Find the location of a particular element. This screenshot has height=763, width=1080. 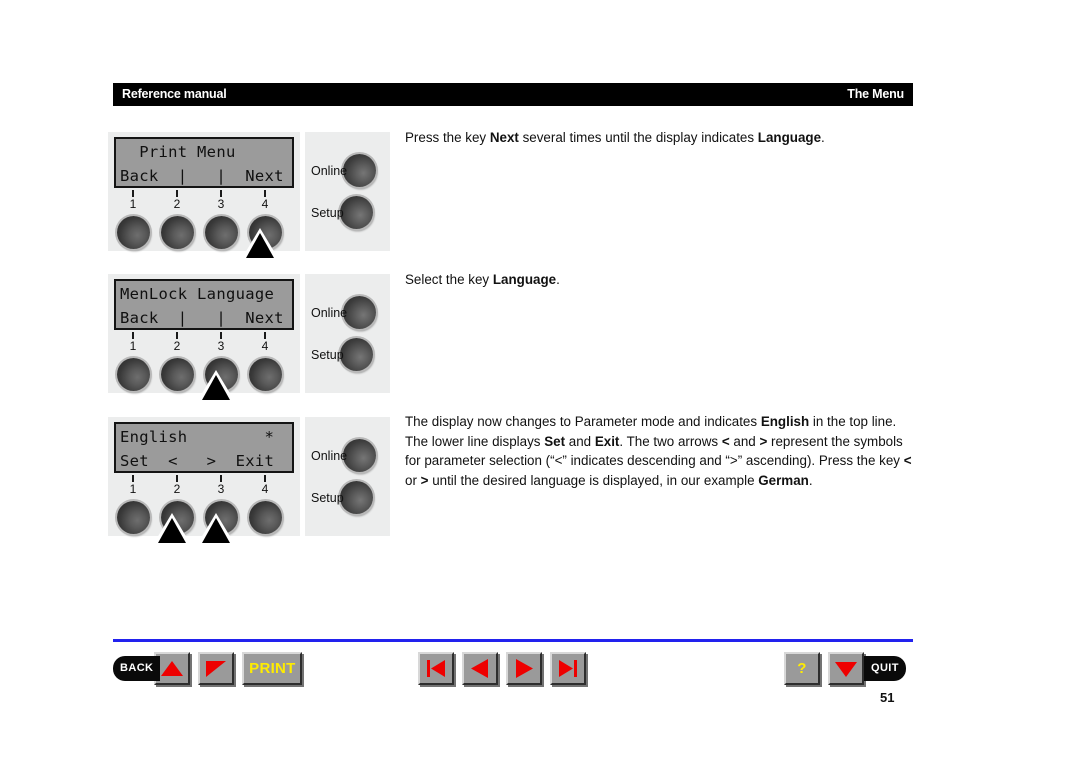

footer-toolbar-center is located at coordinates (506, 668).